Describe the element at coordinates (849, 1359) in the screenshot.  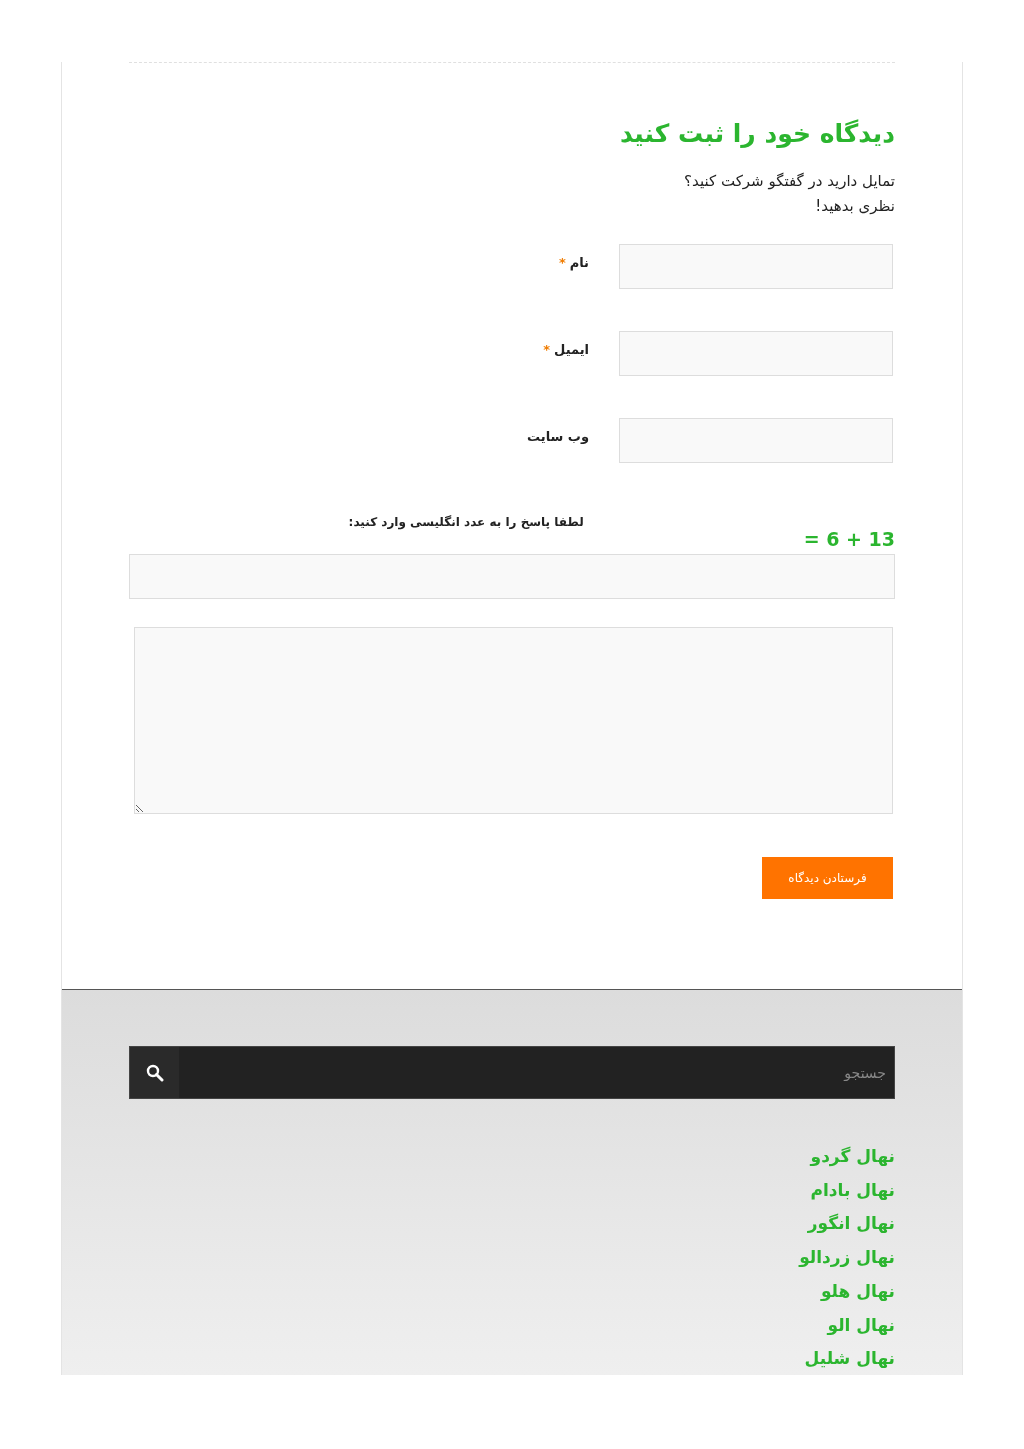
I see `footer-link: نهال شلیل` at that location.